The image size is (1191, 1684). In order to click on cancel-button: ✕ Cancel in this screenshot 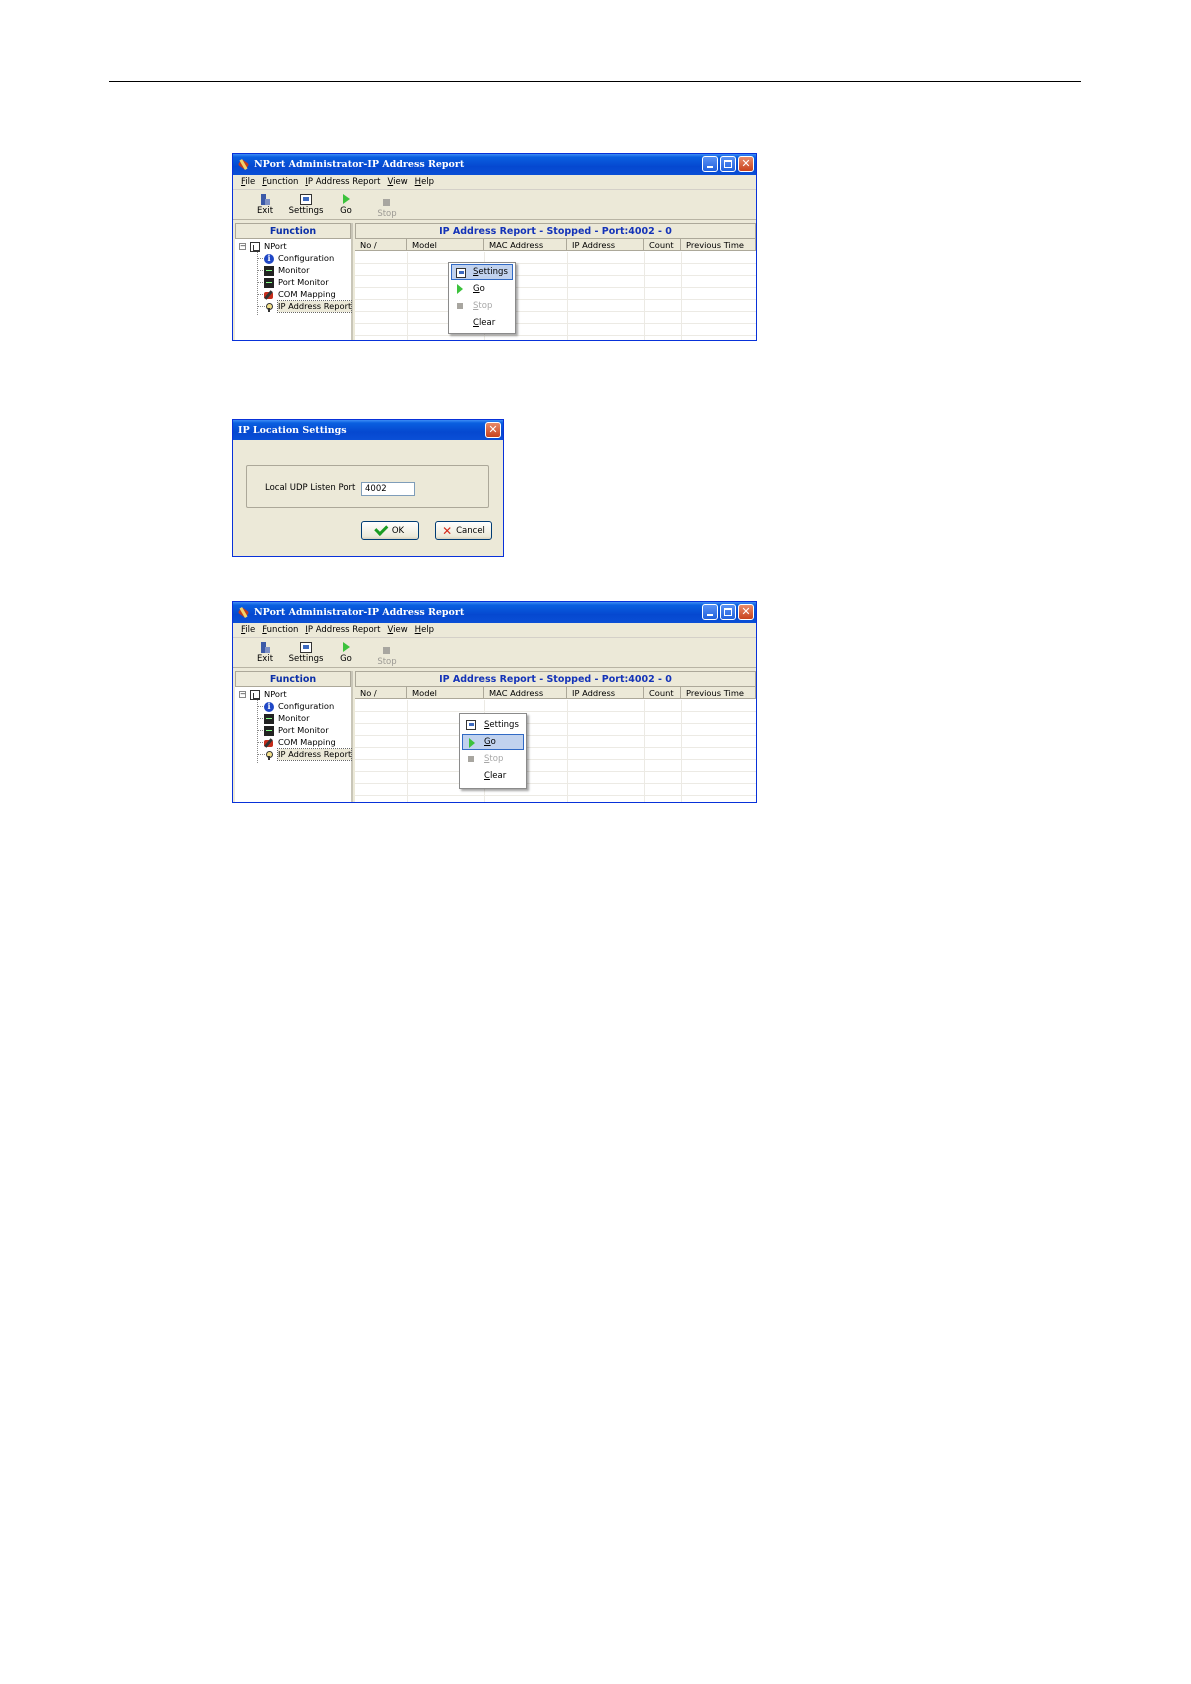, I will do `click(463, 530)`.